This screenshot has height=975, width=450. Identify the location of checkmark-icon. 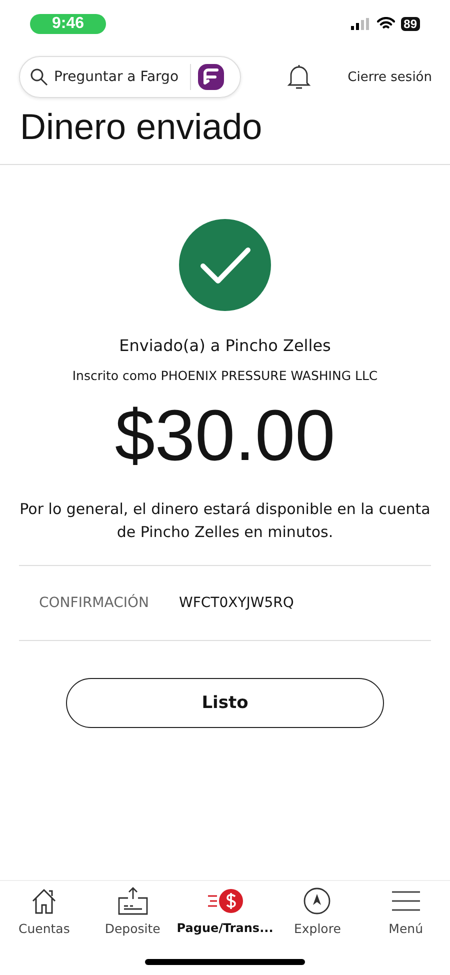
(225, 265).